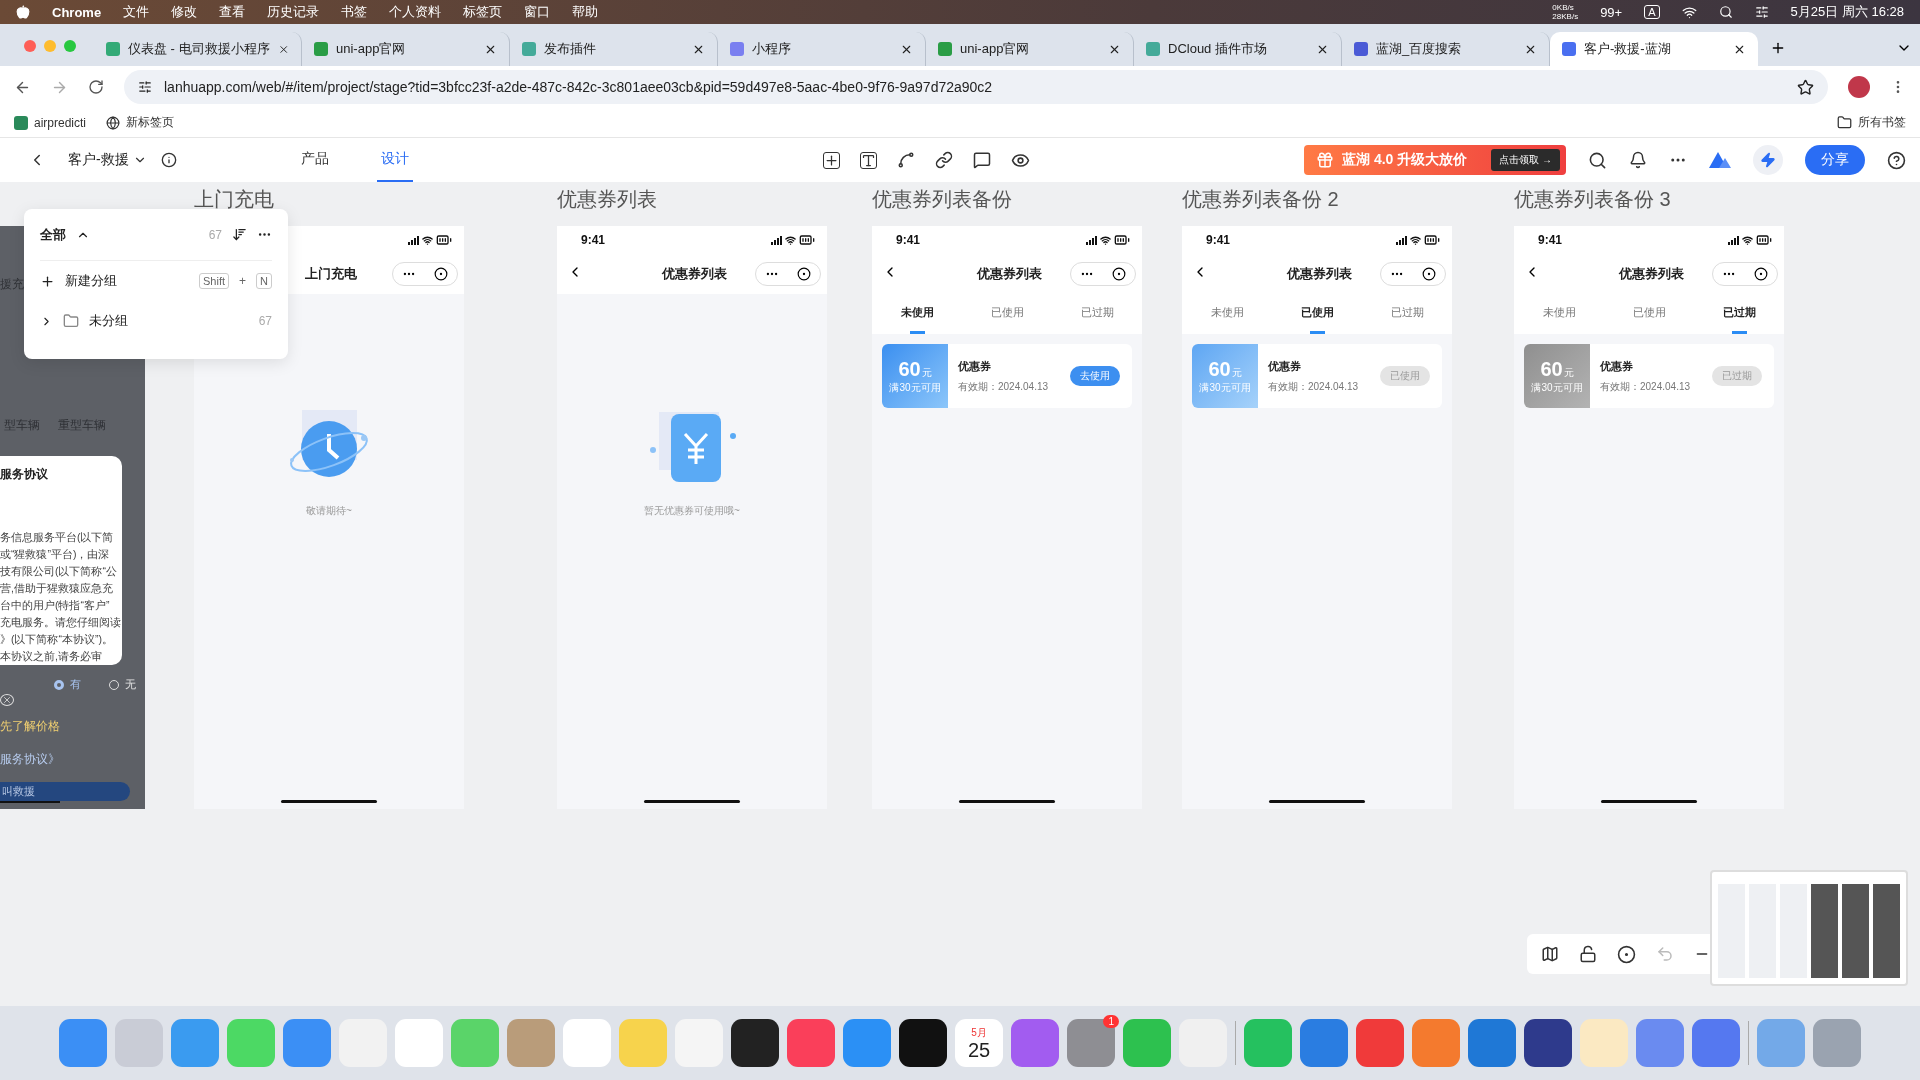  What do you see at coordinates (77, 12) in the screenshot?
I see `menu-app-name: Chrome` at bounding box center [77, 12].